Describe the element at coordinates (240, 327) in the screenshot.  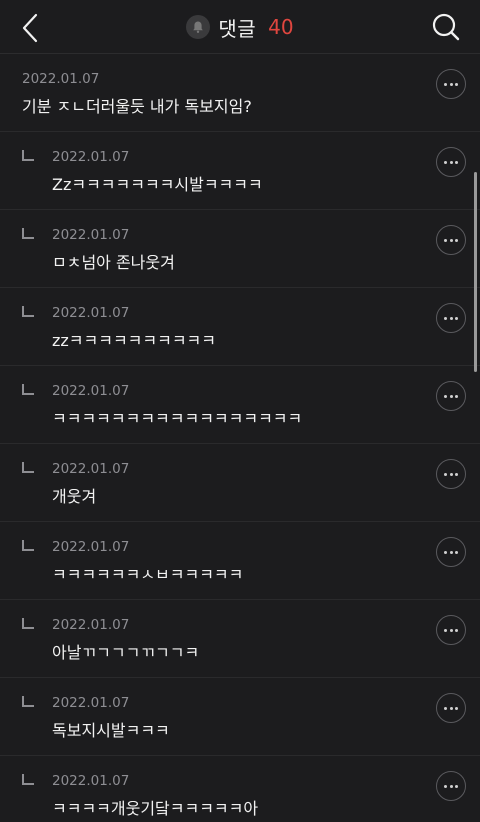
I see `reply-comment: 2022.01.07 zzㅋㅋㅋㅋㅋㅋㅋㅋㅋㅋ` at that location.